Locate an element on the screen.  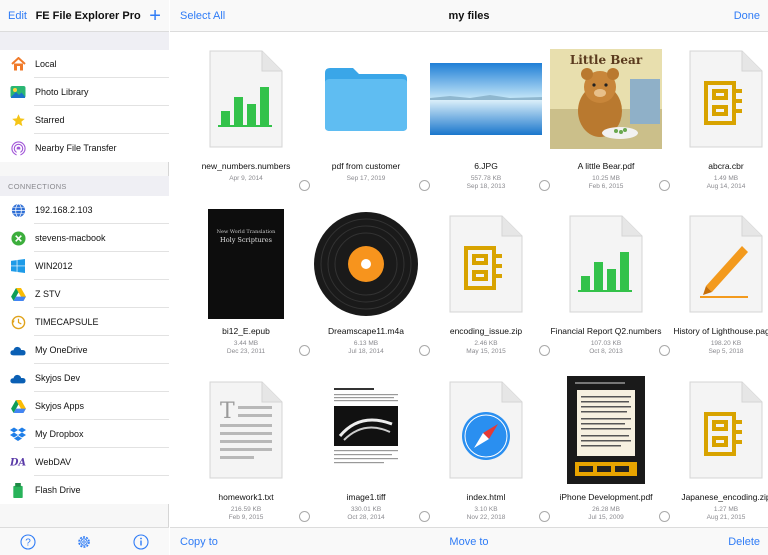
file-name: A little Bear.pdf is located at coordinates (606, 166).